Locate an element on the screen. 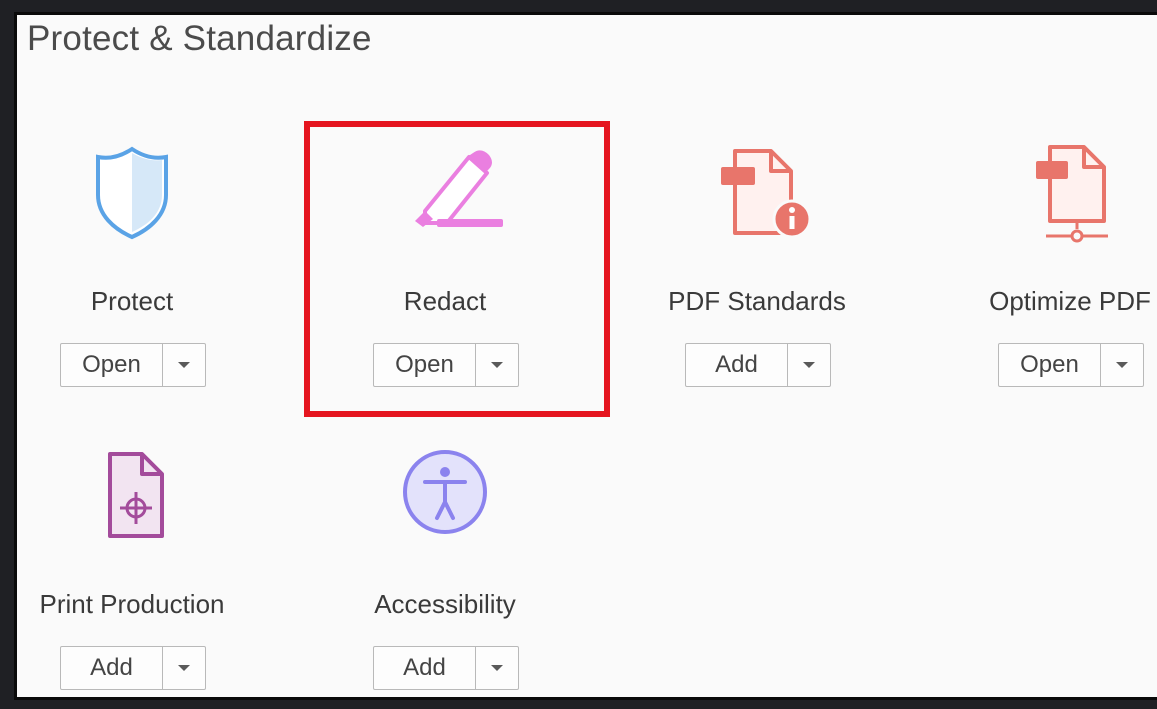 This screenshot has width=1157, height=709. print-production-icon is located at coordinates (132, 496).